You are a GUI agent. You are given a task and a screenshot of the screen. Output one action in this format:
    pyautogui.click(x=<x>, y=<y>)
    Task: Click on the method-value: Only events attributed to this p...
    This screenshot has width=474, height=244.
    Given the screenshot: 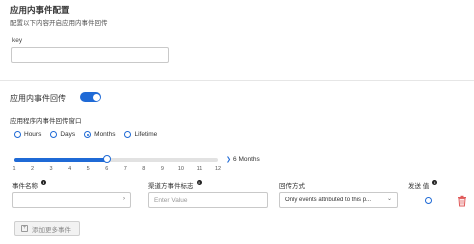 What is the action you would take?
    pyautogui.click(x=328, y=200)
    